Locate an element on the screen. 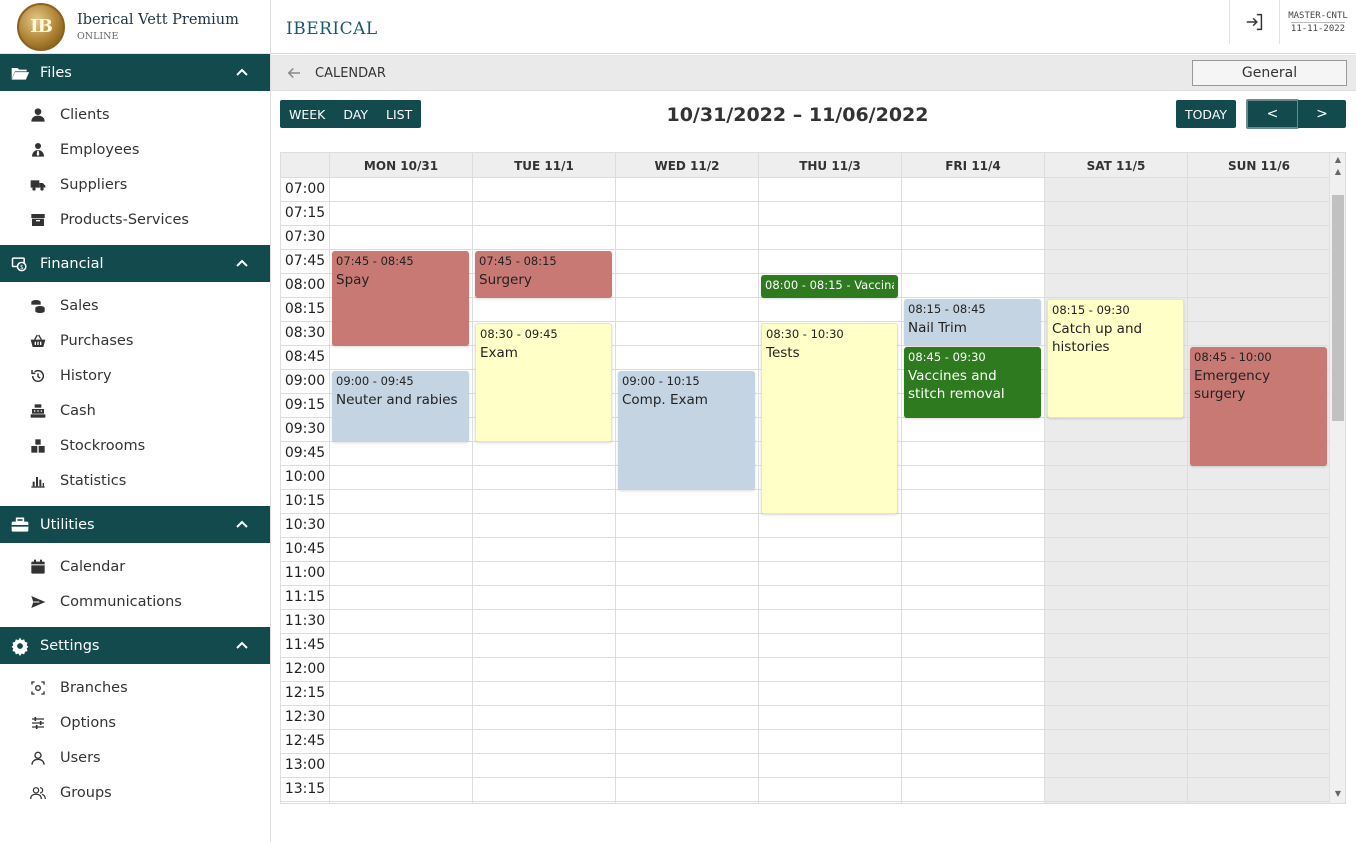 The width and height of the screenshot is (1356, 842). day-header: SUN 11/6 is located at coordinates (1258, 165).